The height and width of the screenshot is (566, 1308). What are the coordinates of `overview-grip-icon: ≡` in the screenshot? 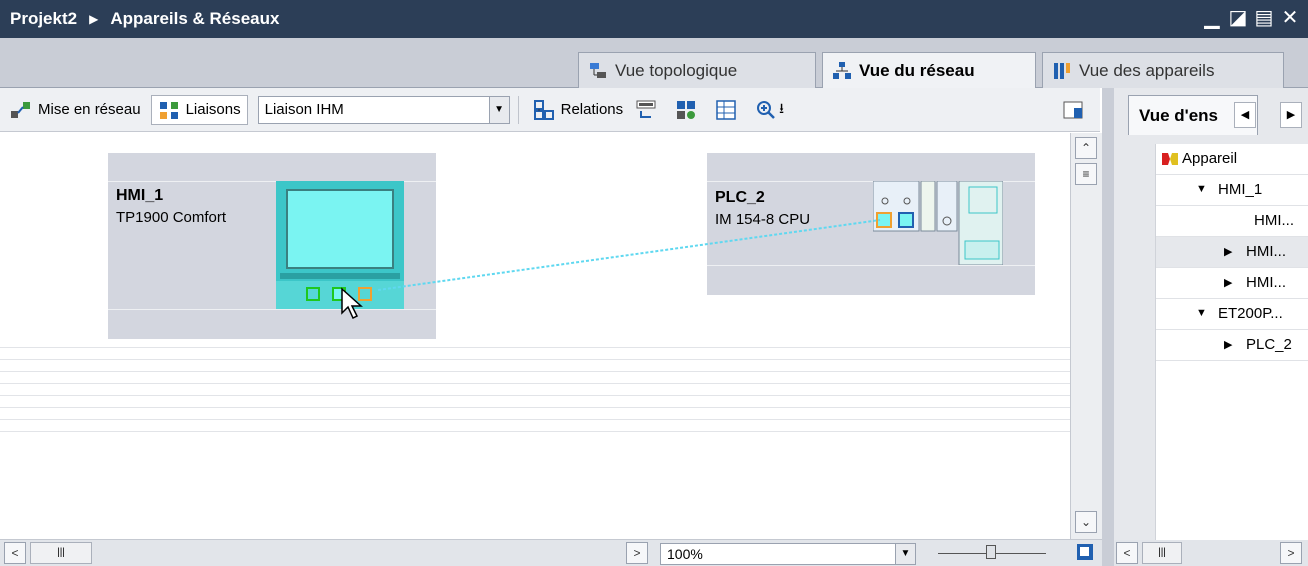 It's located at (1086, 174).